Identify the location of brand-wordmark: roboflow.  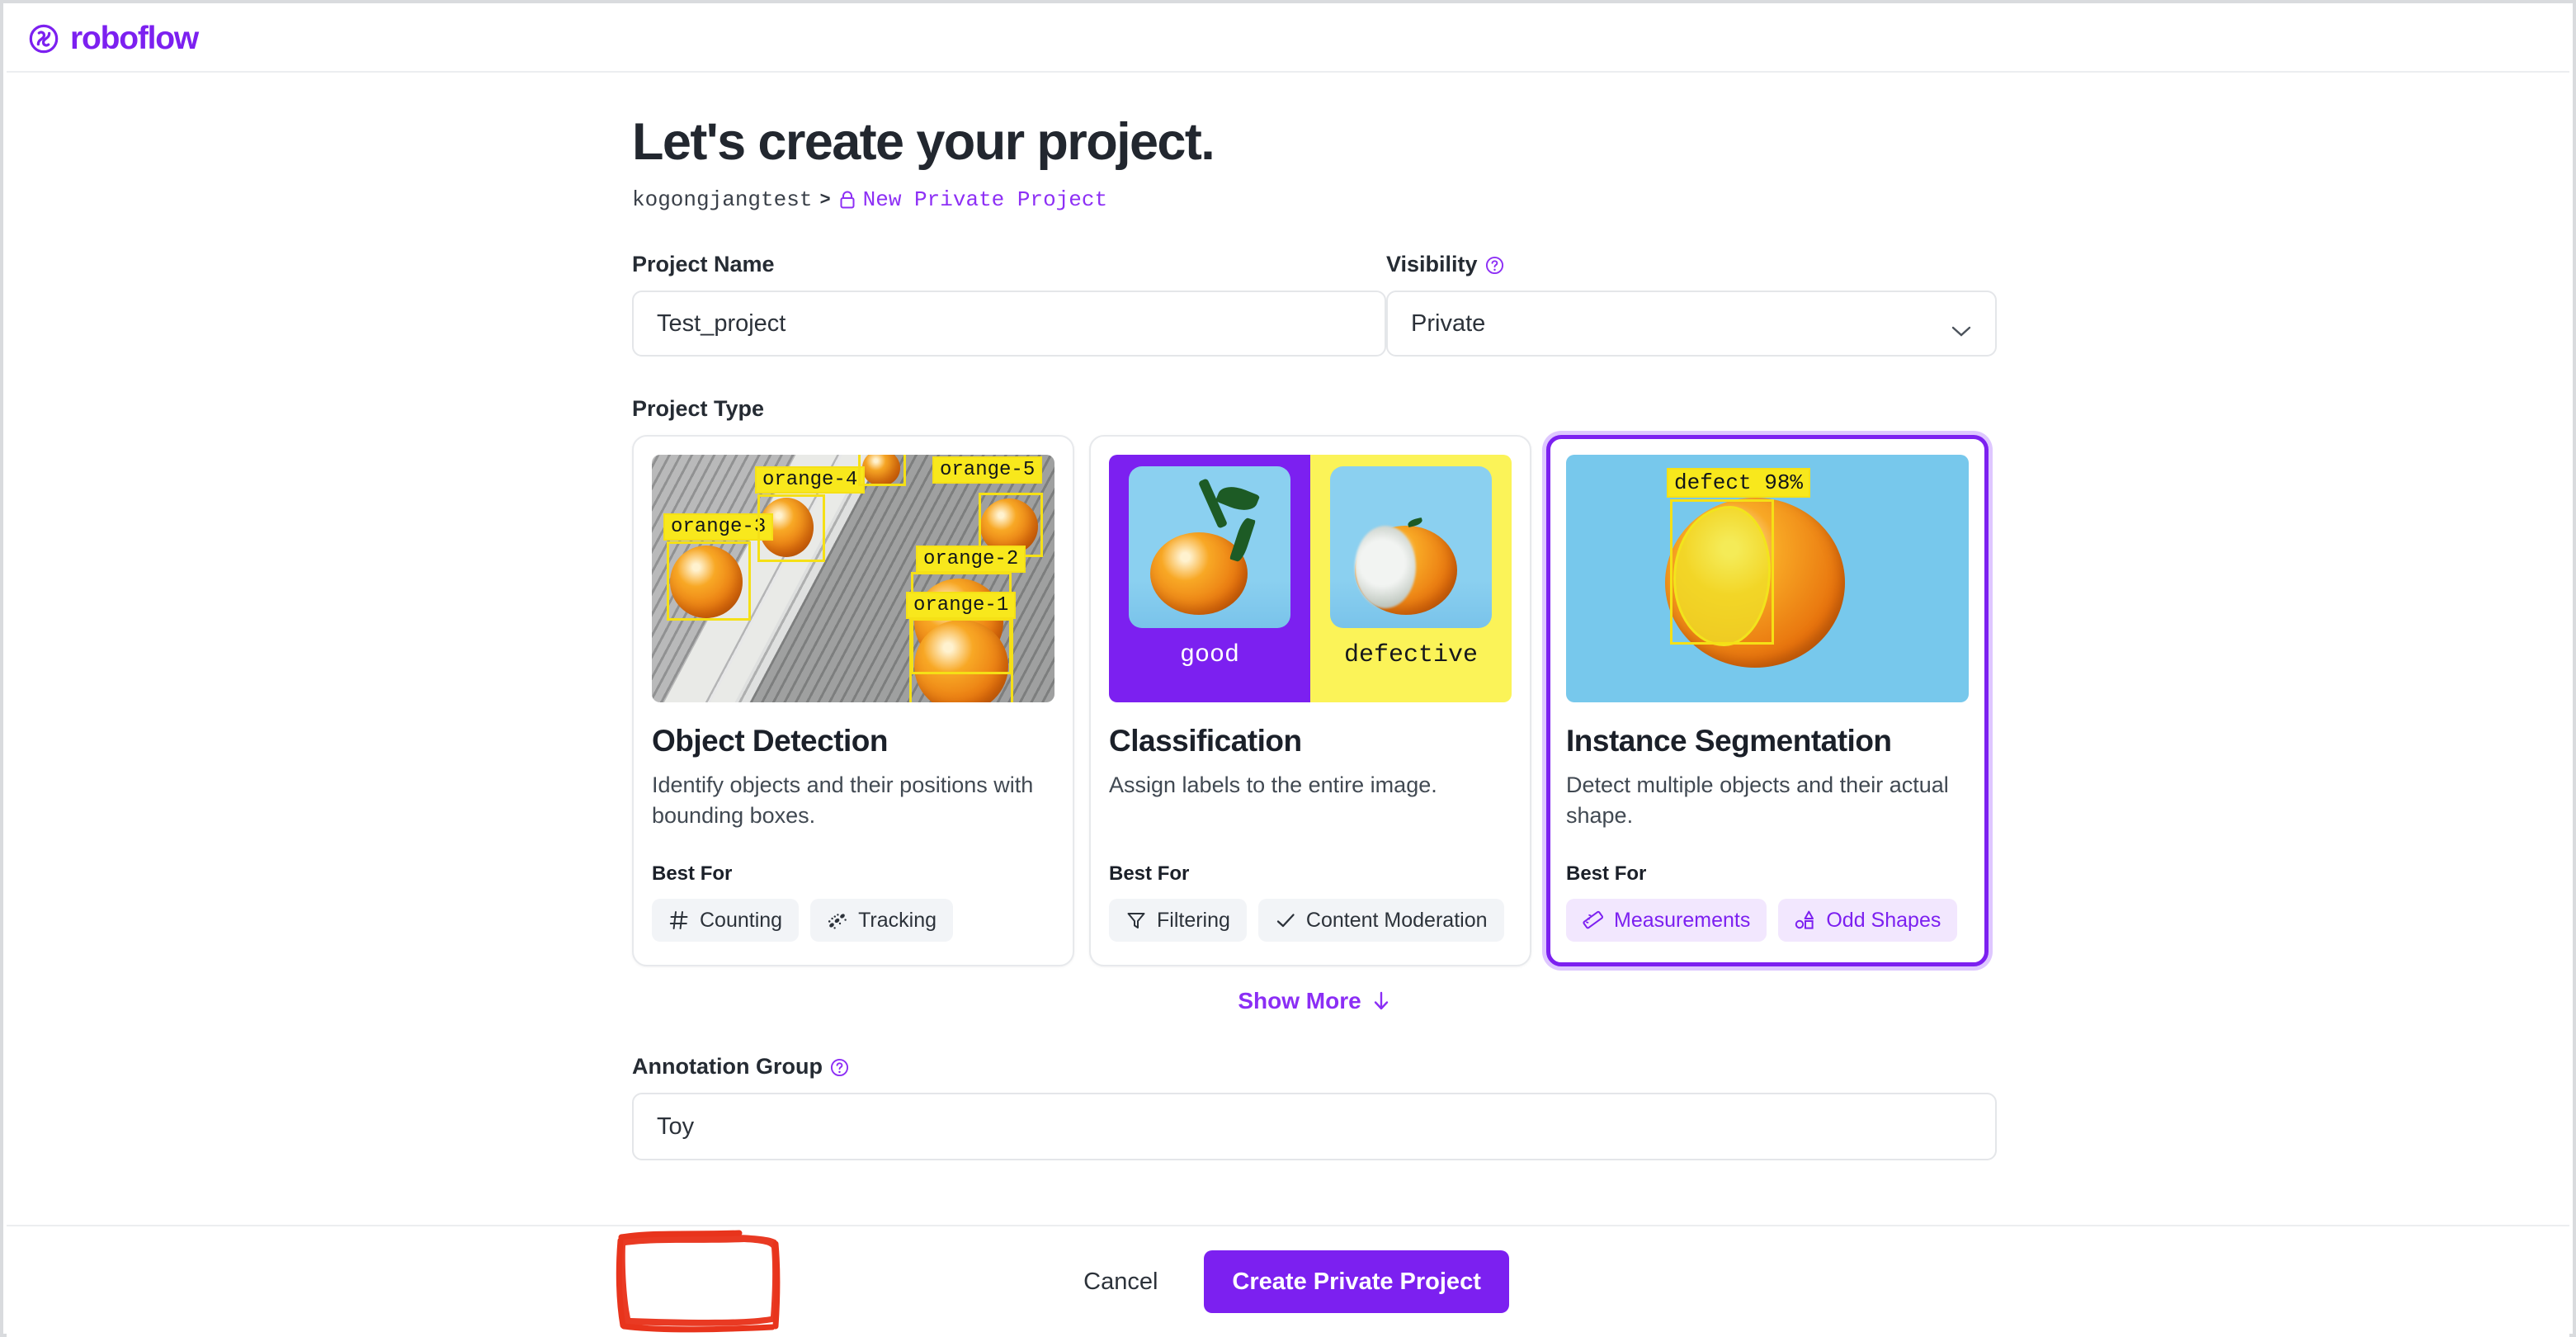
(134, 38).